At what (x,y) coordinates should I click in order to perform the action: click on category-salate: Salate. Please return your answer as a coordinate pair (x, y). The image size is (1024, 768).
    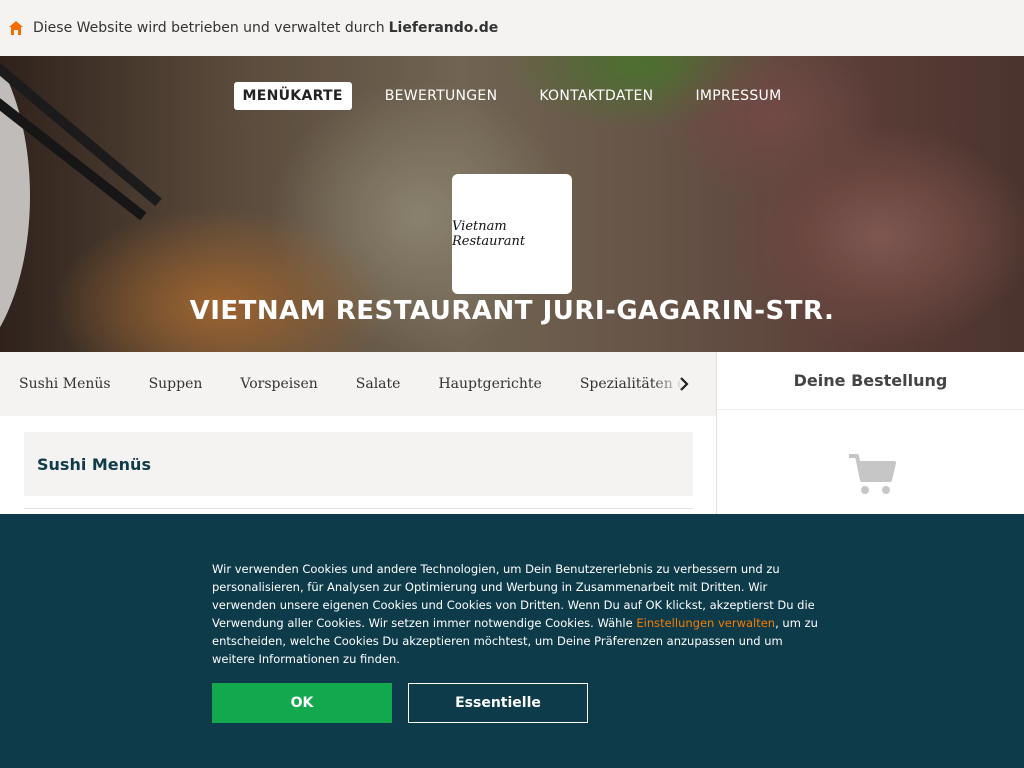
    Looking at the image, I should click on (378, 384).